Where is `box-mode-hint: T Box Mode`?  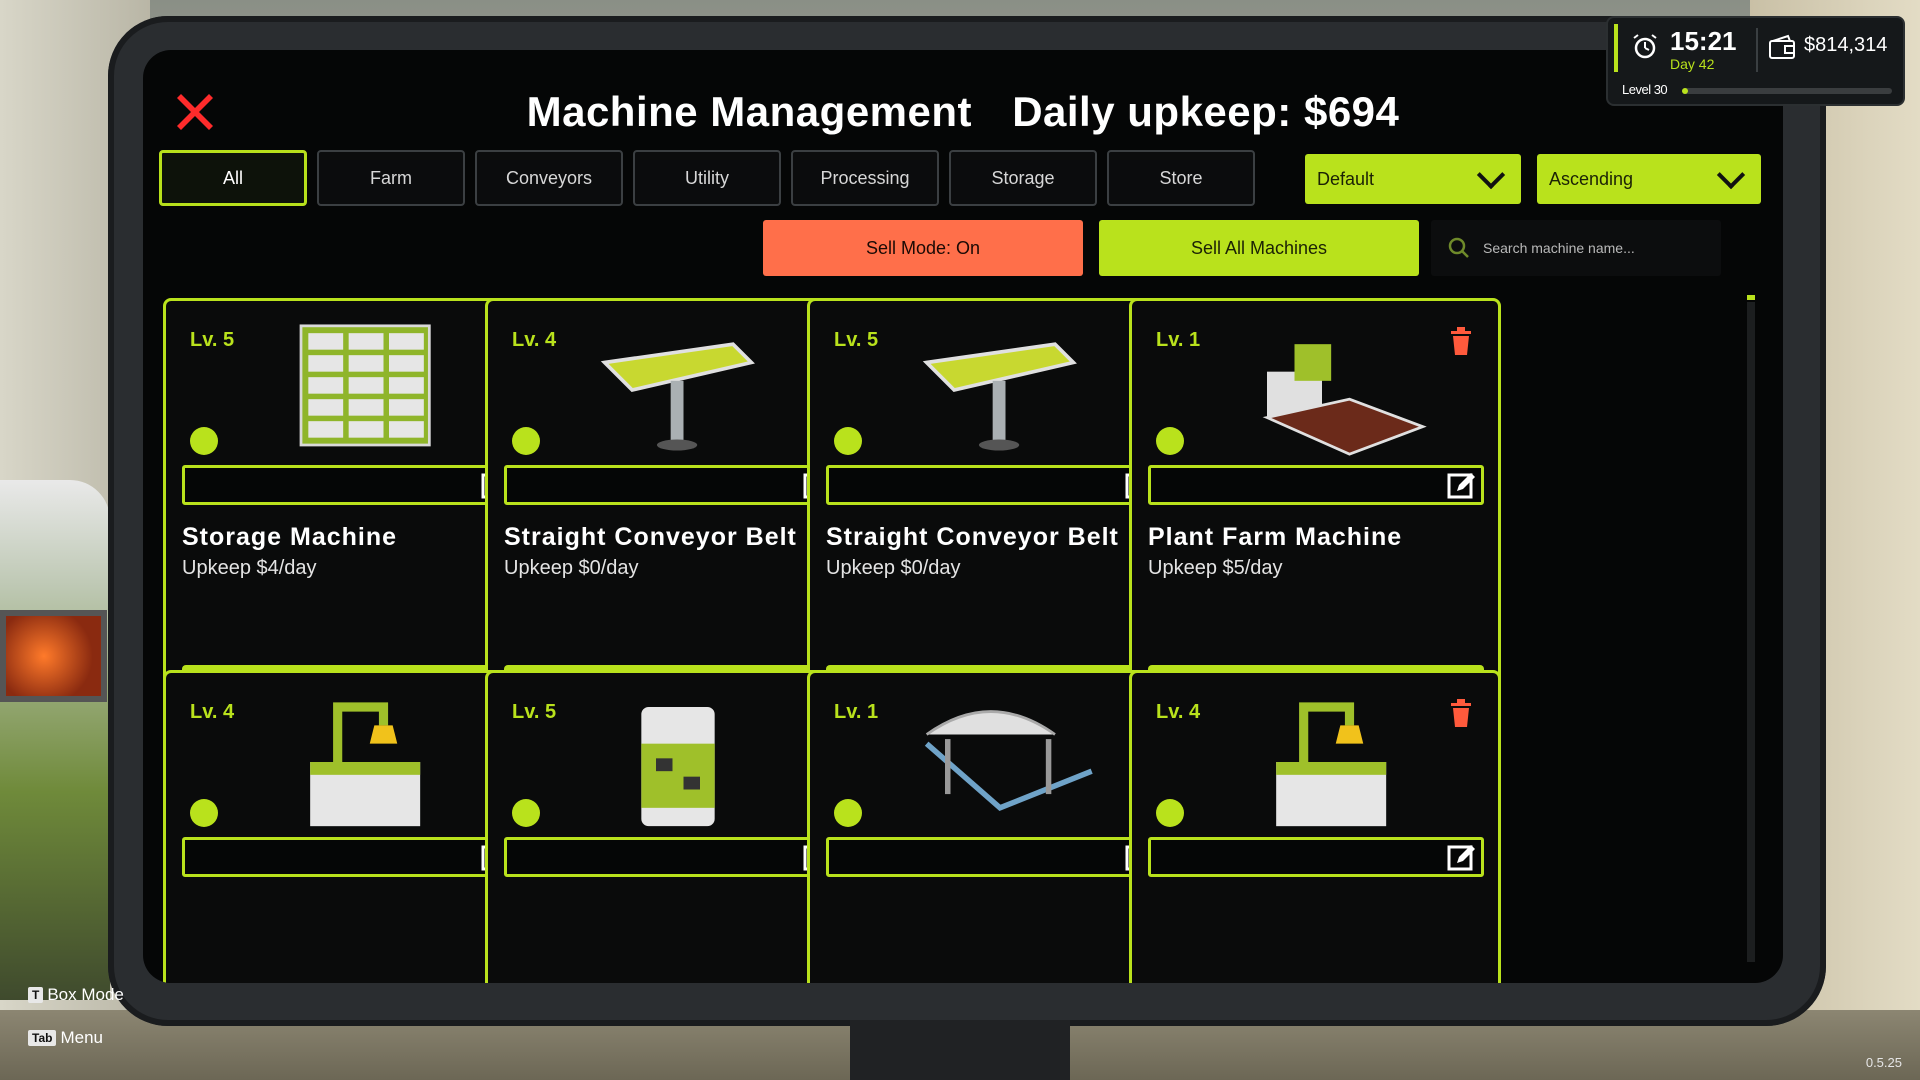
box-mode-hint: T Box Mode is located at coordinates (76, 995).